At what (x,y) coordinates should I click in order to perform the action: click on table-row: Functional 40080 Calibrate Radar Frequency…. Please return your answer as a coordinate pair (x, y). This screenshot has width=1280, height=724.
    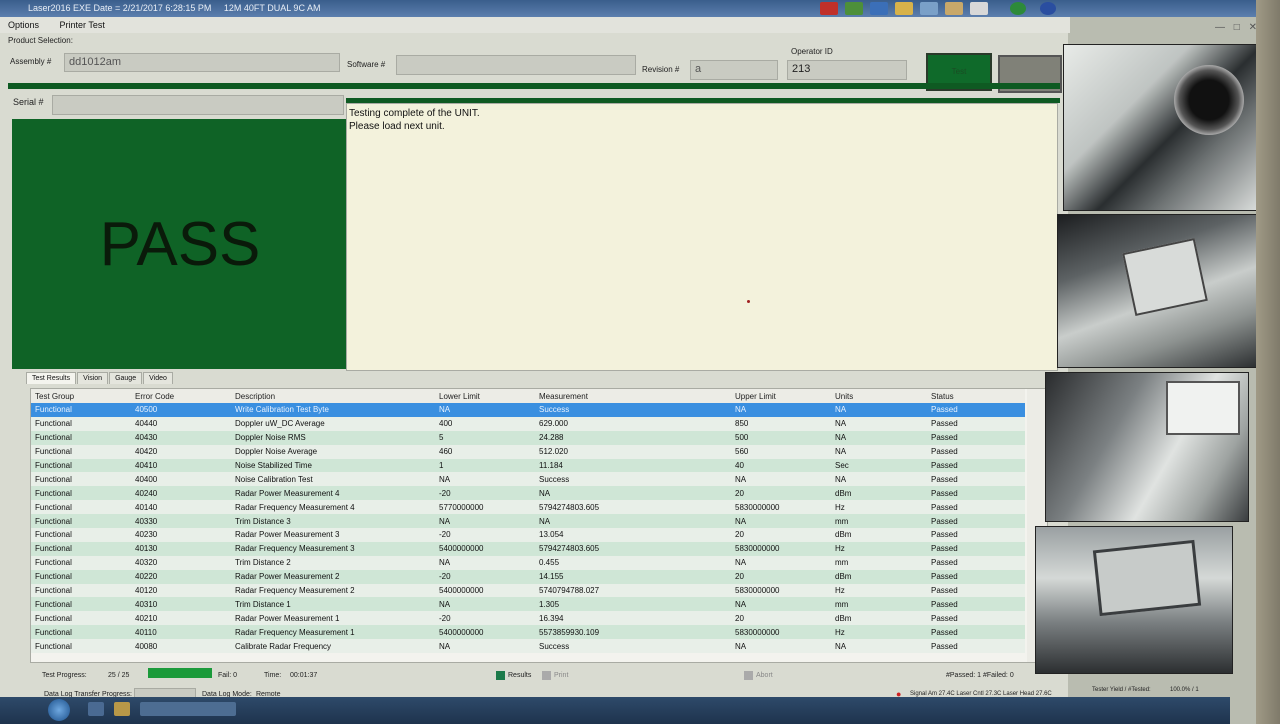
    Looking at the image, I should click on (528, 646).